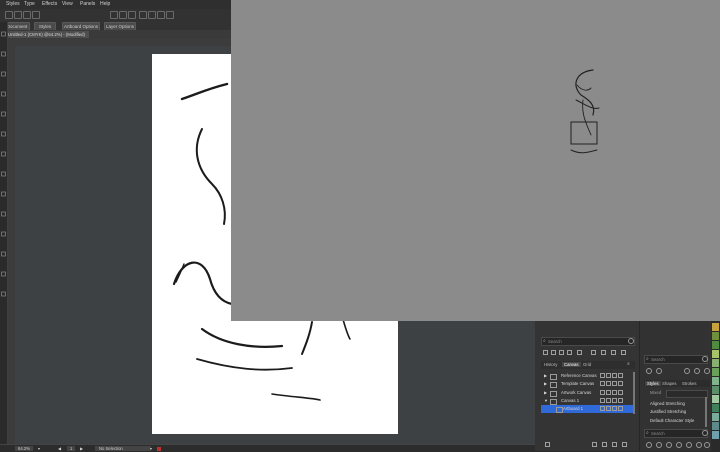 This screenshot has height=452, width=720. What do you see at coordinates (587, 376) in the screenshot?
I see `tree-row-reference-canvas: ▶ Reference Canvas` at bounding box center [587, 376].